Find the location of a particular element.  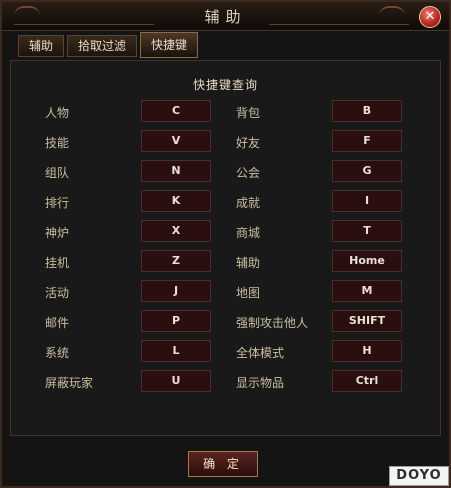

hotkey-label: 成就 is located at coordinates (248, 203).